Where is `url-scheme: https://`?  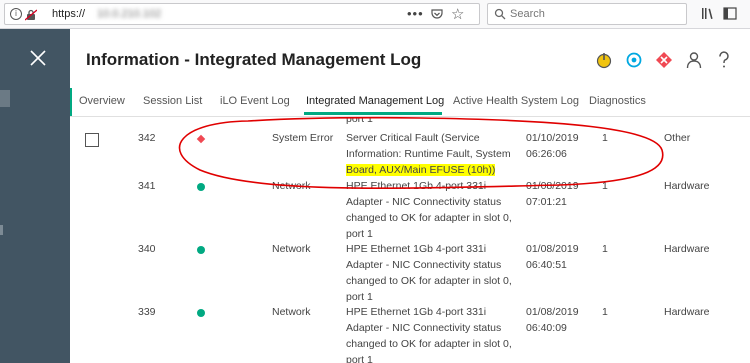 url-scheme: https:// is located at coordinates (69, 14).